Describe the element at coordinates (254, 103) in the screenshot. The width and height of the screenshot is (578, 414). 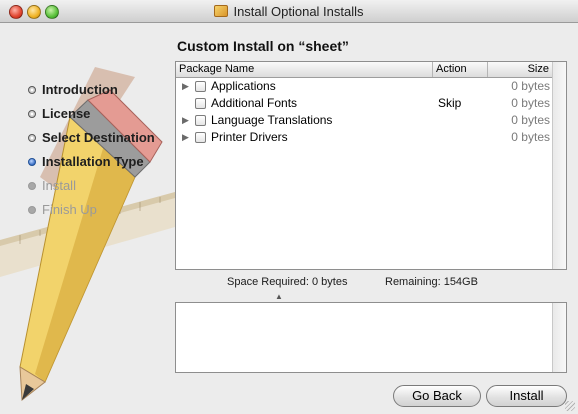
I see `package-name: Additional Fonts` at that location.